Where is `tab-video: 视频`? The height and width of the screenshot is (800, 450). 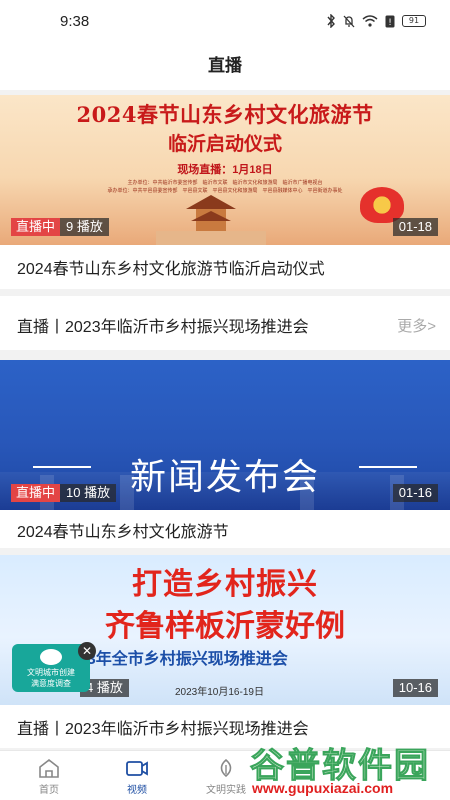 tab-video: 视频 is located at coordinates (137, 776).